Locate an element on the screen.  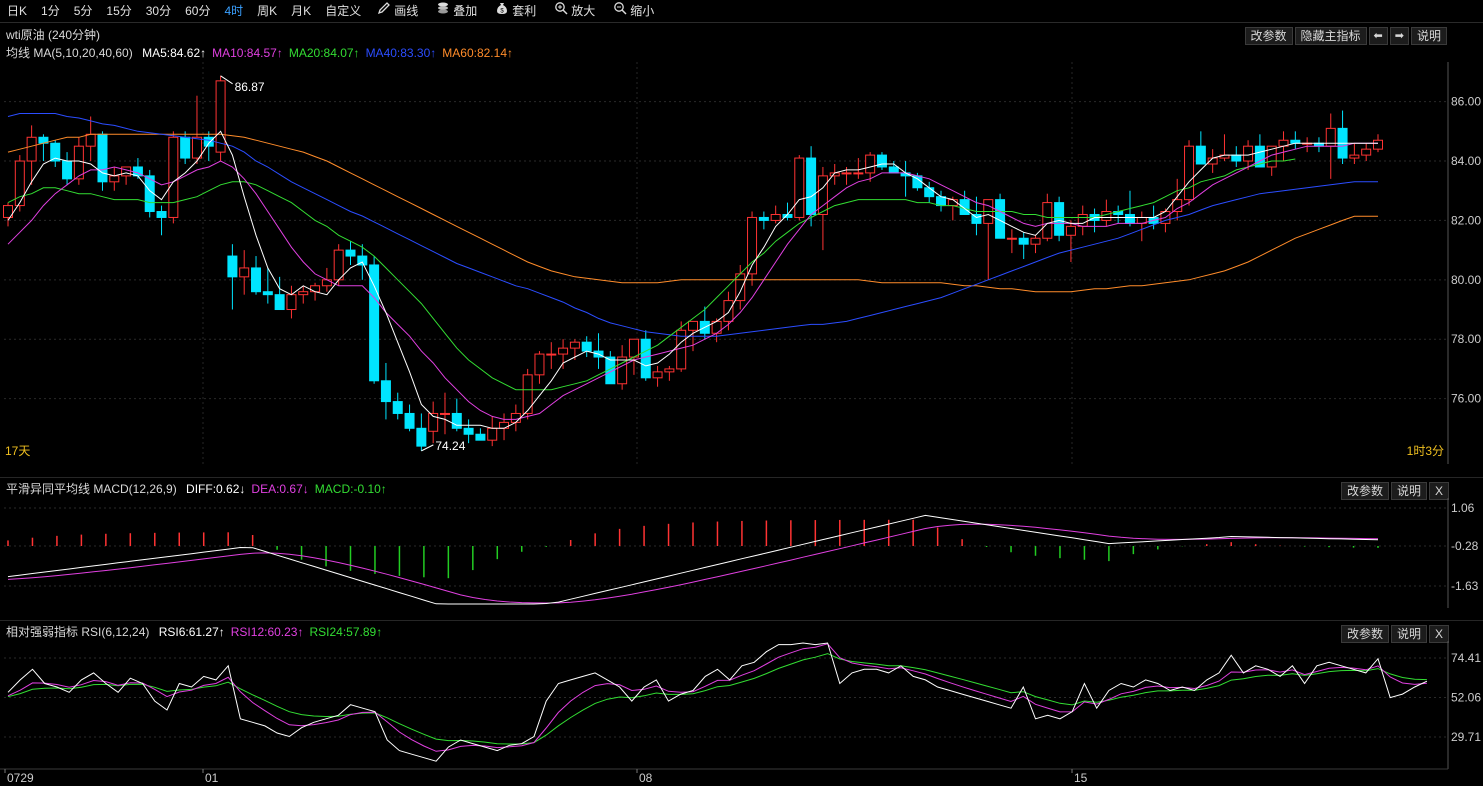
tool-label: 套利 is located at coordinates (524, 11).